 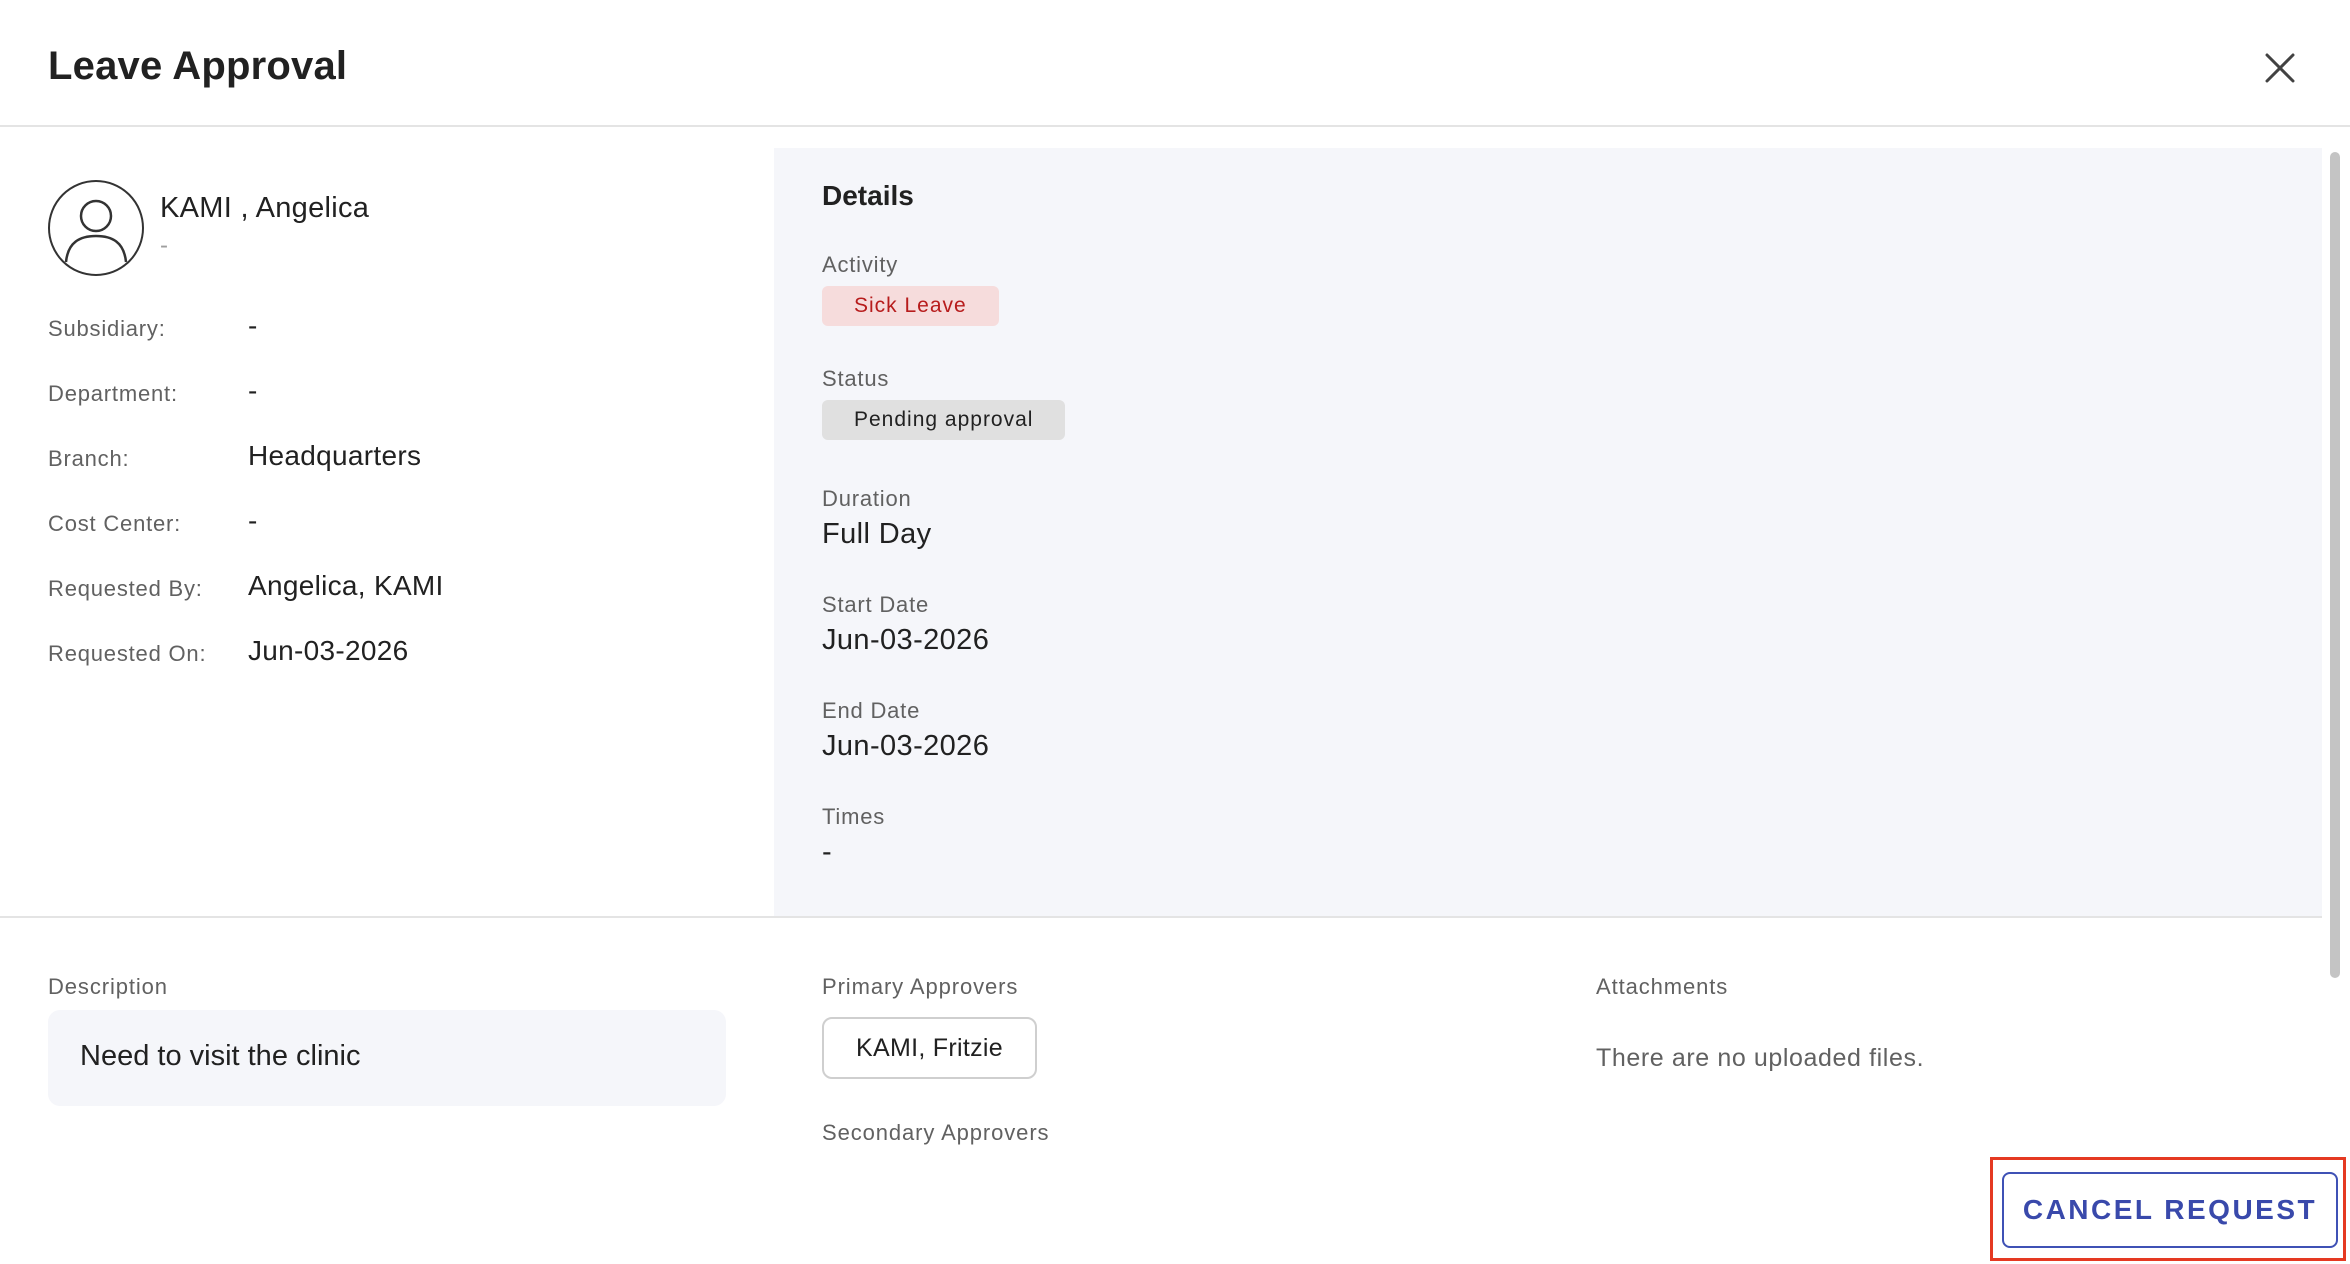 What do you see at coordinates (2170, 1210) in the screenshot?
I see `cancel-request-button: CANCEL REQUEST` at bounding box center [2170, 1210].